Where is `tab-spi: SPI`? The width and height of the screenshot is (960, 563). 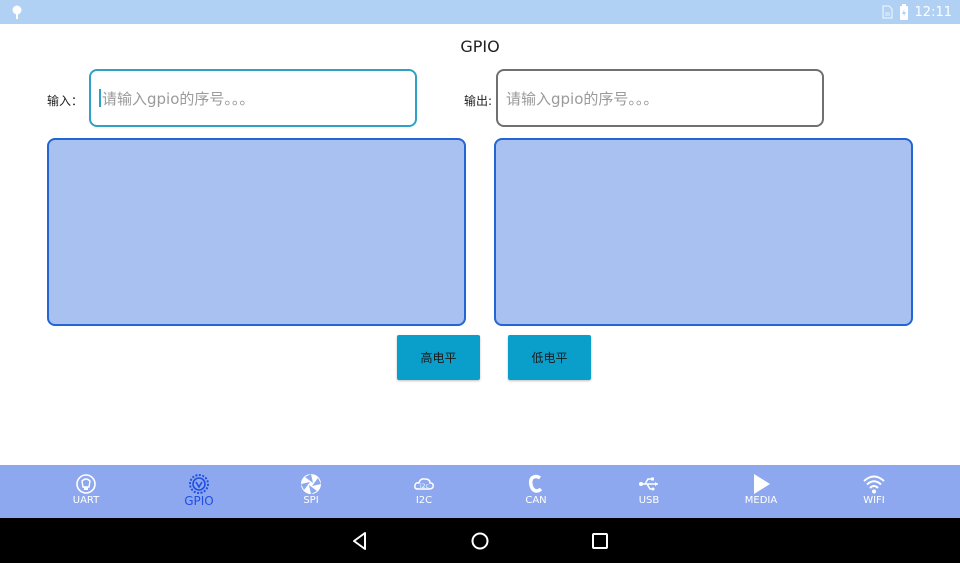
tab-spi: SPI is located at coordinates (311, 491).